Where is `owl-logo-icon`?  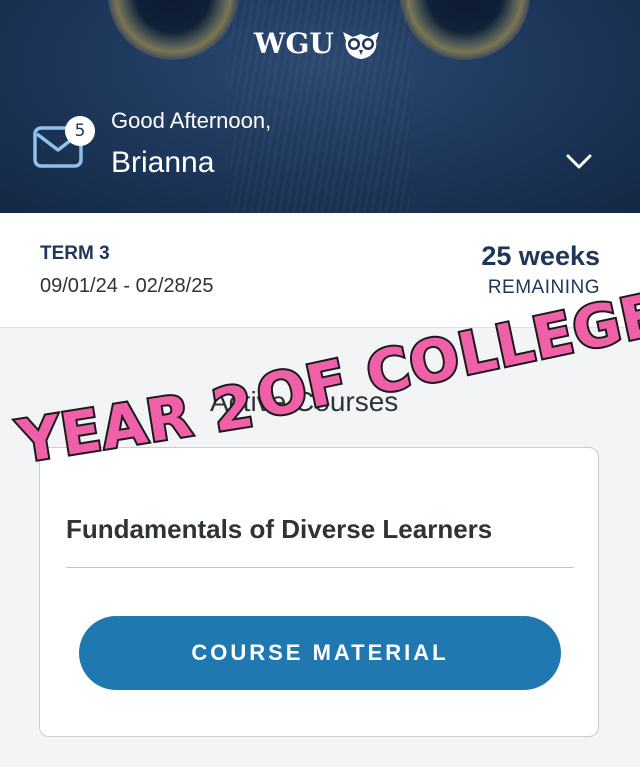
owl-logo-icon is located at coordinates (360, 45).